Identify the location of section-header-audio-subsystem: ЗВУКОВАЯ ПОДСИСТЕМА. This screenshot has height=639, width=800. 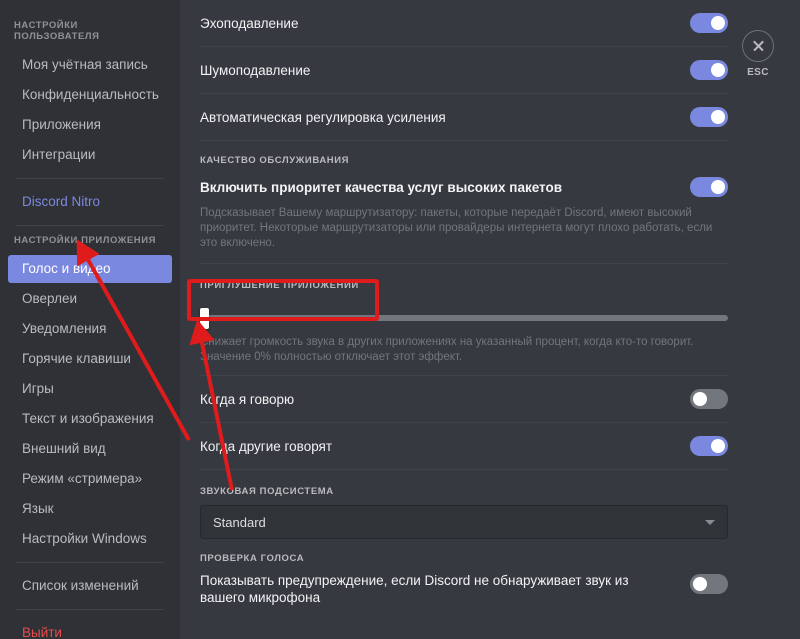
(267, 491).